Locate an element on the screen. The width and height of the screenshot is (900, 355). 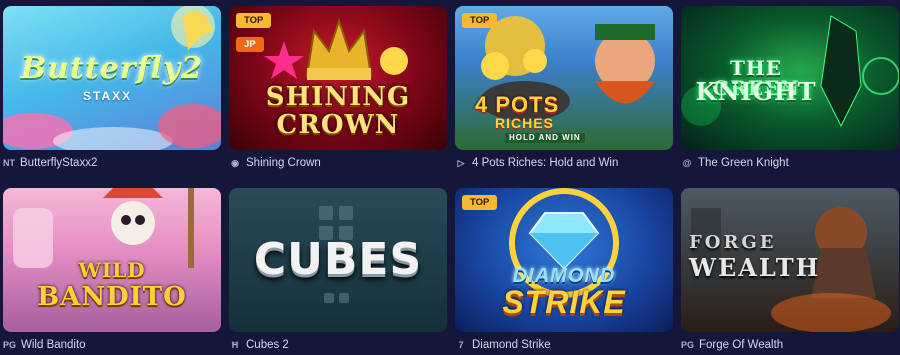
game-caption: Ħ Cubes 2 is located at coordinates (338, 345).